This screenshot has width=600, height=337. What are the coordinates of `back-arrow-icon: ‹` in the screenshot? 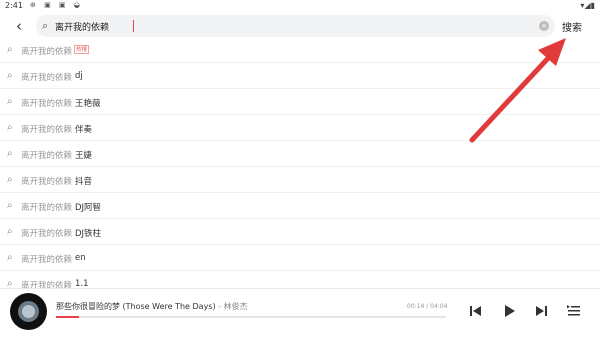 It's located at (24, 26).